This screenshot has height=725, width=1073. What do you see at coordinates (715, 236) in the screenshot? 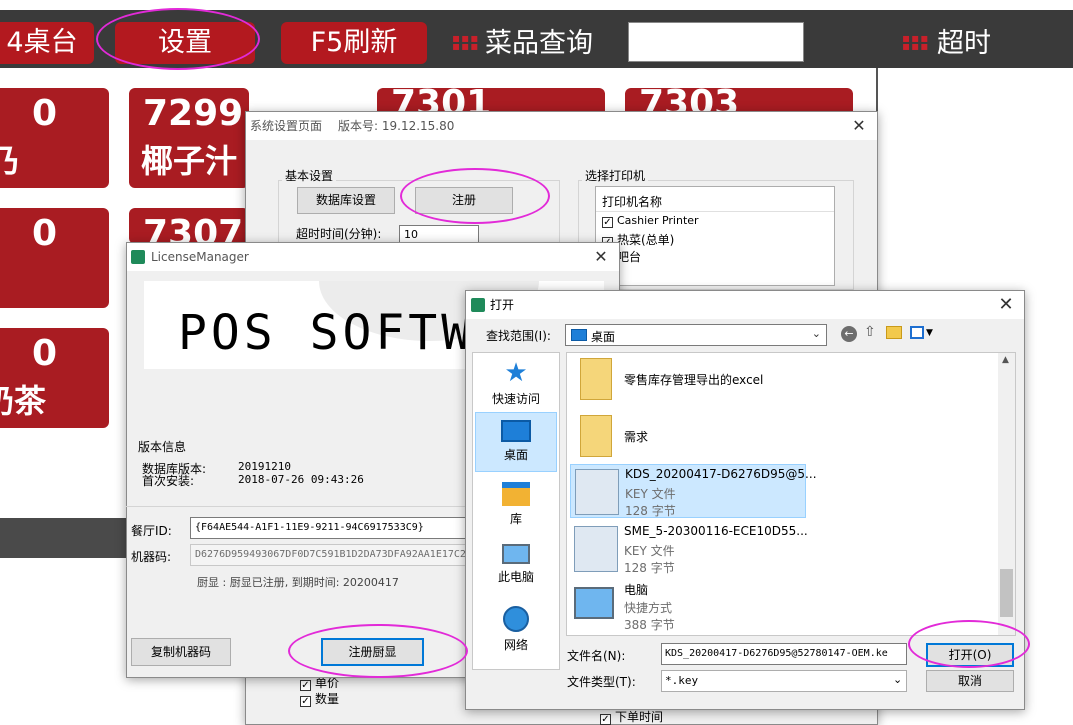
I see `printer-list: 打印机名称 ✓Cashier Printer ✓热菜(总单) ✓吧台` at bounding box center [715, 236].